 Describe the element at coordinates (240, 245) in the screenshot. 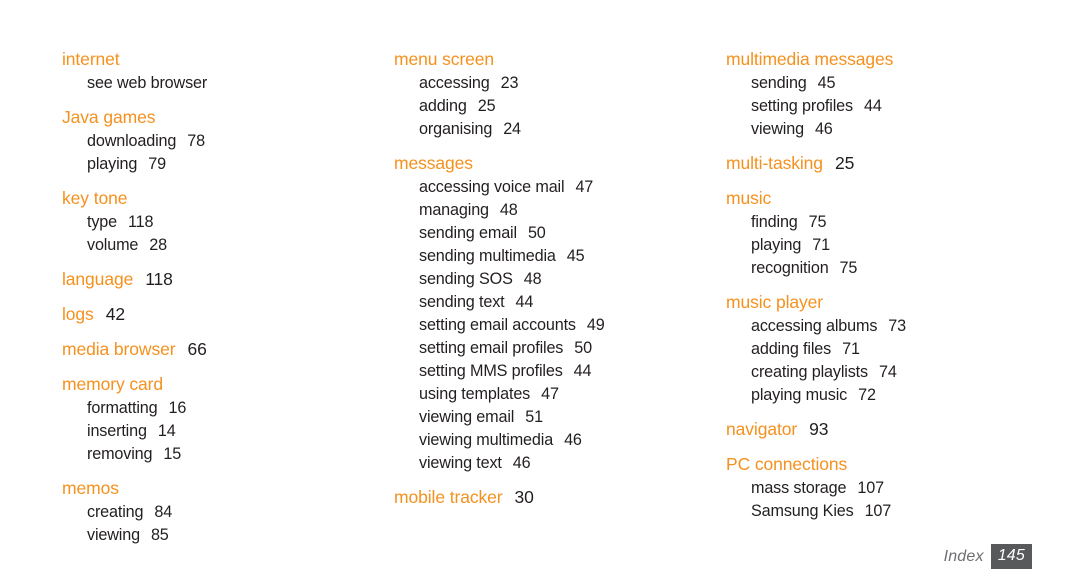

I see `index-subentry: volume 28` at that location.